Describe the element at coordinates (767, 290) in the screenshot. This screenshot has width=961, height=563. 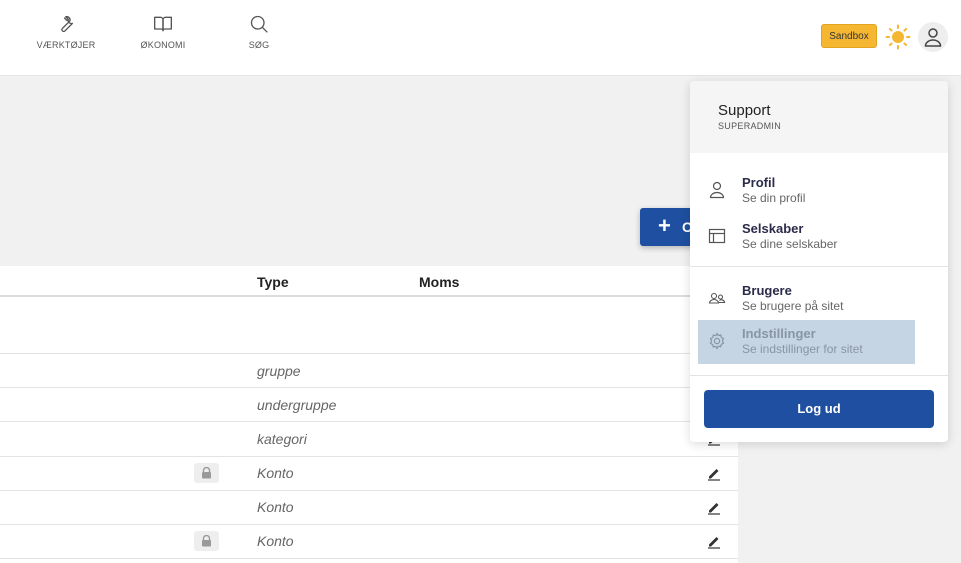
I see `menu-item-title: Brugere` at that location.